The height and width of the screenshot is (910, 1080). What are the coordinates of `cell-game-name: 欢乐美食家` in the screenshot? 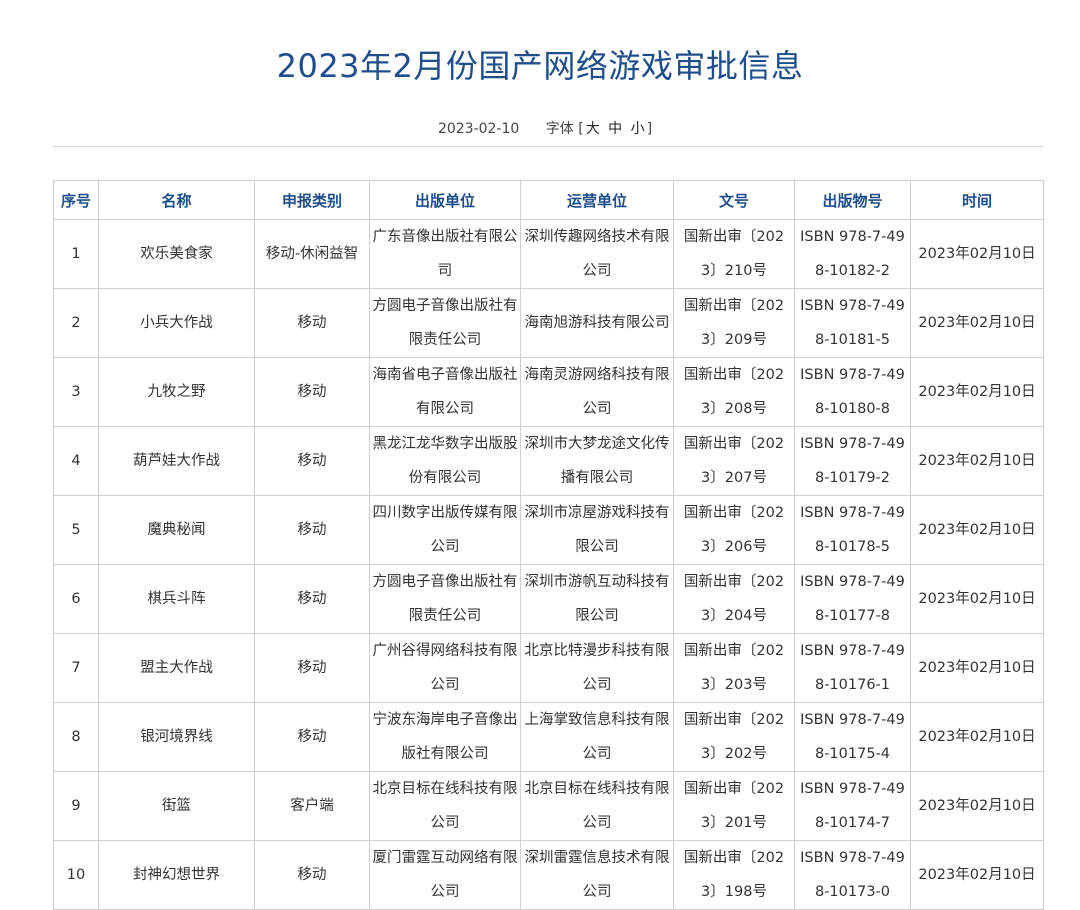 It's located at (176, 254).